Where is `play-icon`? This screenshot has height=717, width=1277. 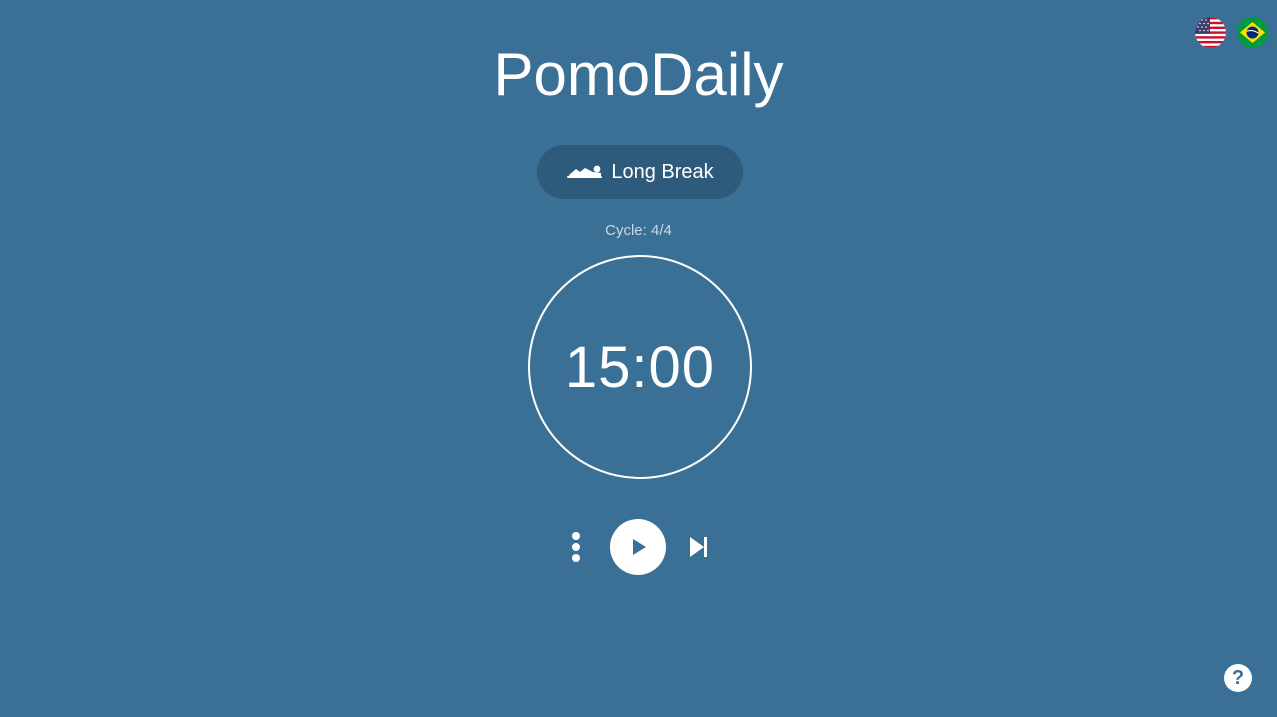
play-icon is located at coordinates (639, 547).